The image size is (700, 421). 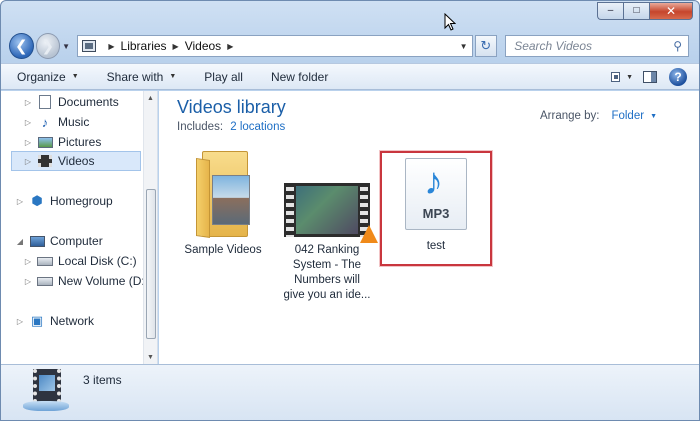 I want to click on new-folder-button: New folder, so click(x=299, y=77).